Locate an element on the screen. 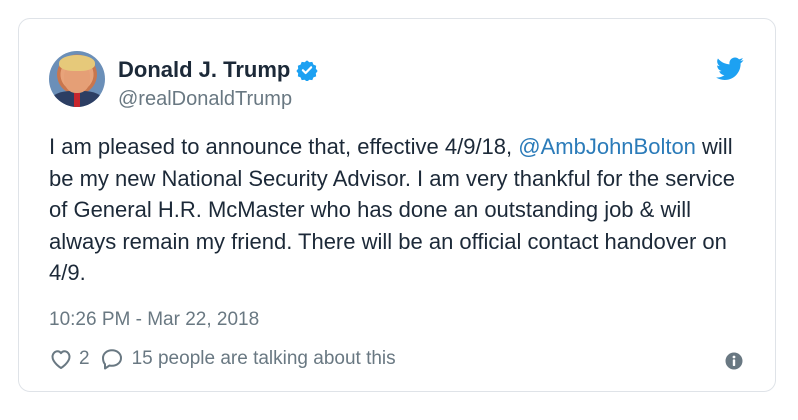 This screenshot has width=798, height=420. info-icon is located at coordinates (734, 361).